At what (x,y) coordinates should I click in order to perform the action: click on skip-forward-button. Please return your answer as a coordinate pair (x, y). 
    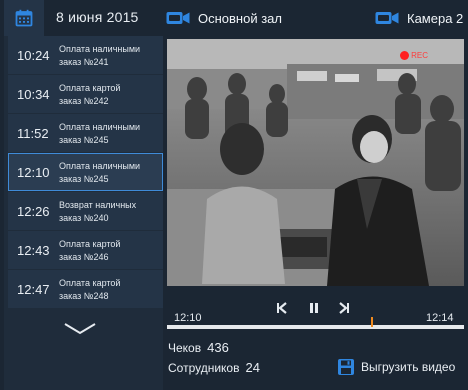
    Looking at the image, I should click on (344, 308).